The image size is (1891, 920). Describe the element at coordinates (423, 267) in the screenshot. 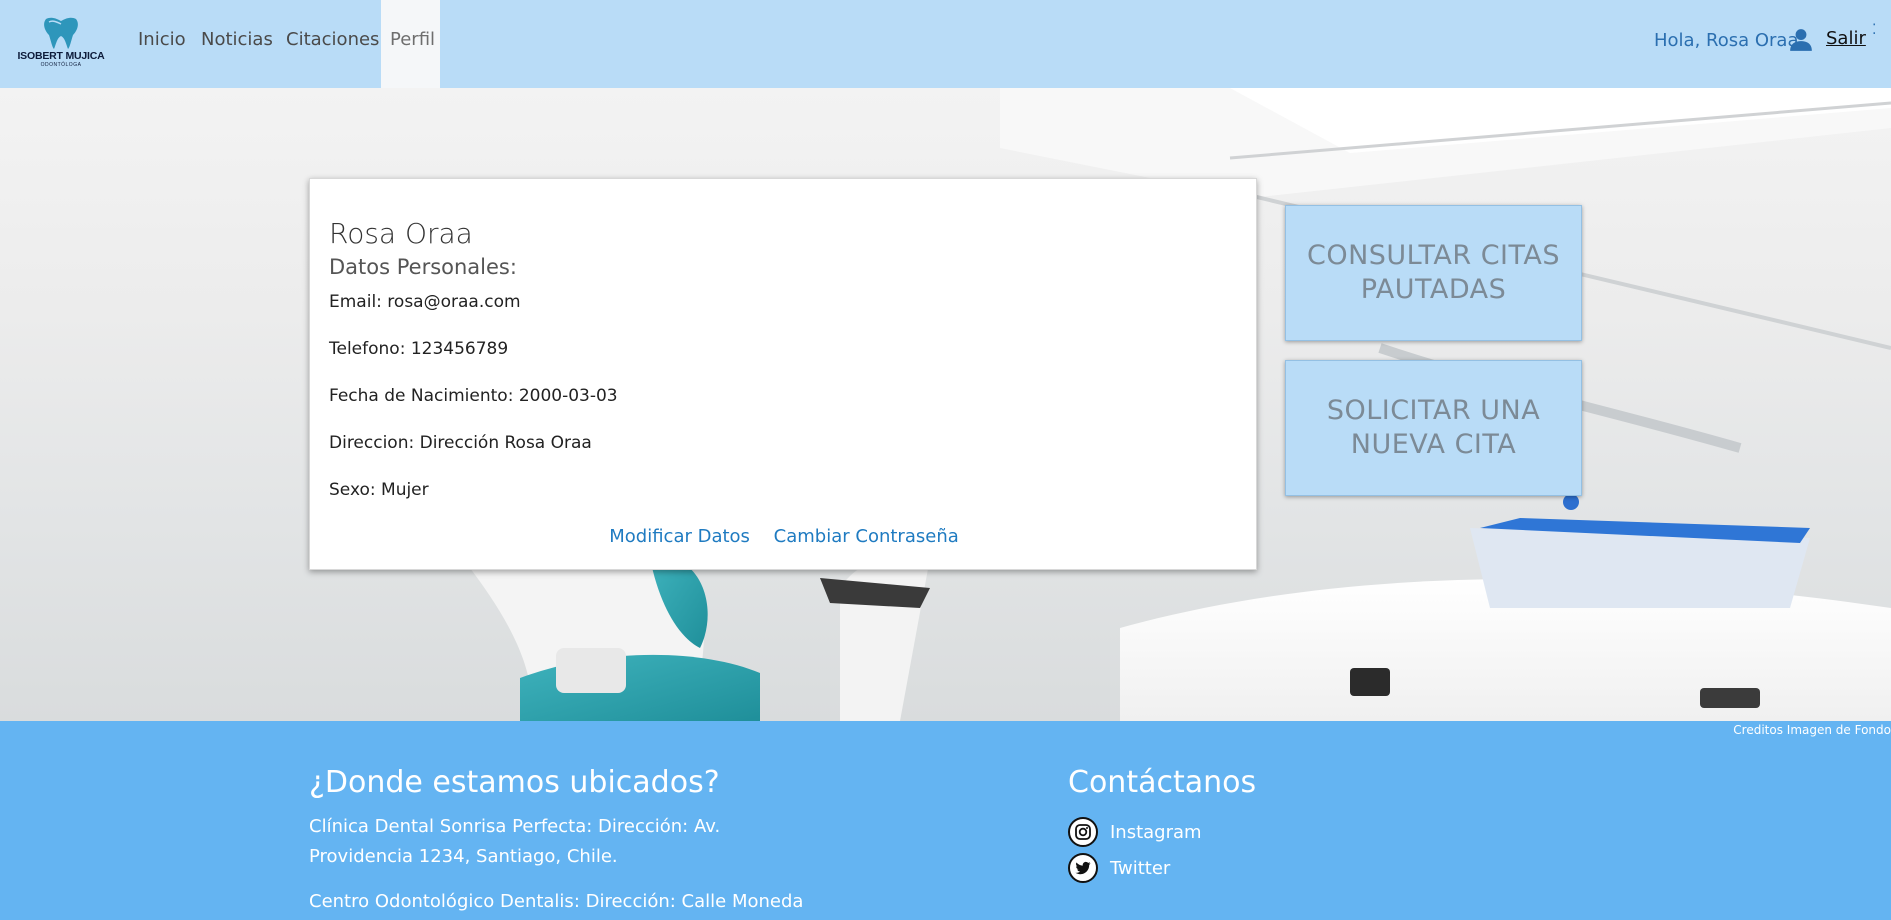

I see `personal-data-heading: Datos Personales:` at that location.